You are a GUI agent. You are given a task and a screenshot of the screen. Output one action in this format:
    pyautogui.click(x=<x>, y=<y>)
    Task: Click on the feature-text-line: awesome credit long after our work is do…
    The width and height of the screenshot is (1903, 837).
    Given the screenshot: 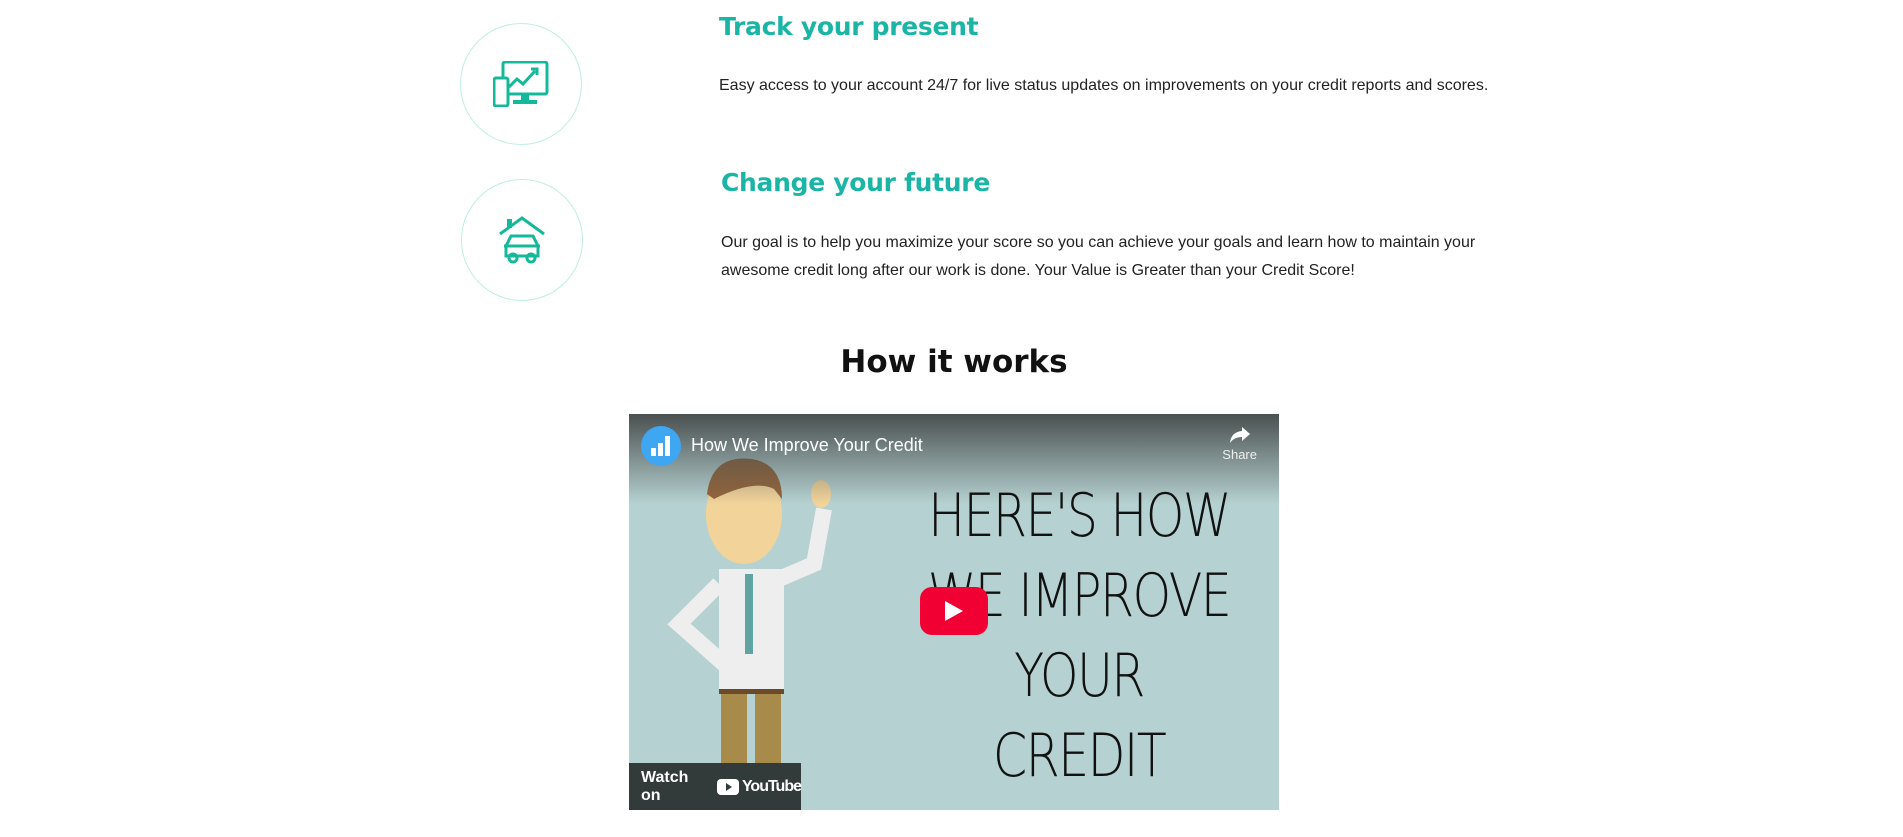 What is the action you would take?
    pyautogui.click(x=1038, y=270)
    